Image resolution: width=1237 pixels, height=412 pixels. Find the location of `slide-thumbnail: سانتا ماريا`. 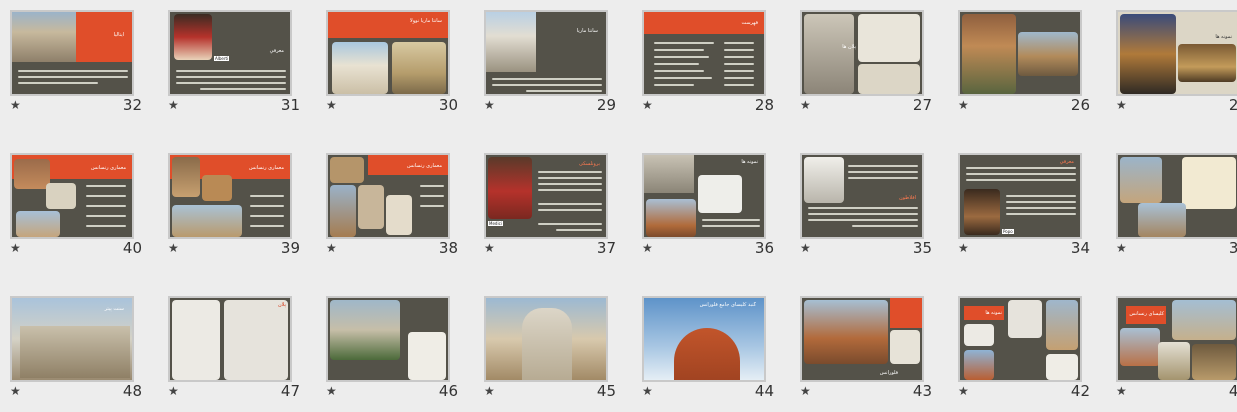

slide-thumbnail: سانتا ماريا is located at coordinates (546, 53).